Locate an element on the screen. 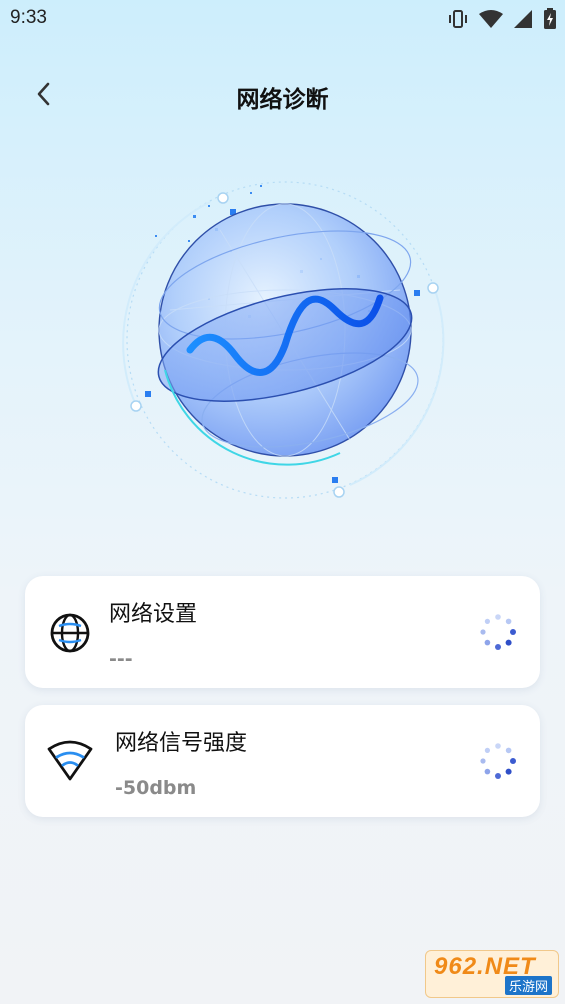 The width and height of the screenshot is (565, 1004). watermark-logo: 962.NET 乐游网 is located at coordinates (492, 974).